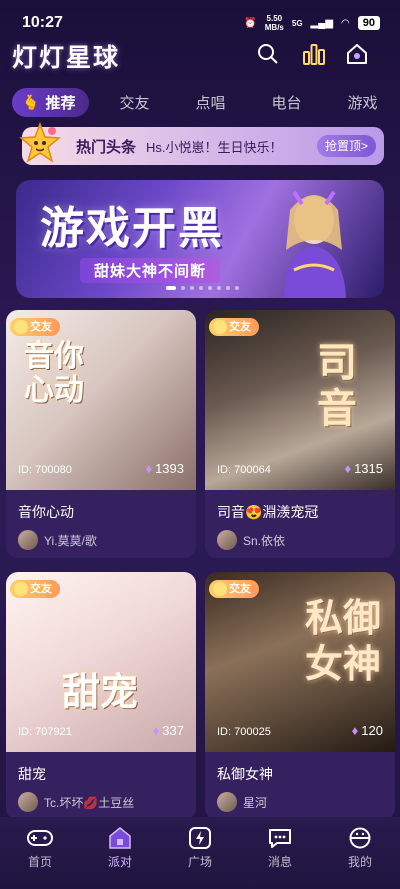  I want to click on room-host: Tc.坏坏💋土豆丝, so click(76, 802).